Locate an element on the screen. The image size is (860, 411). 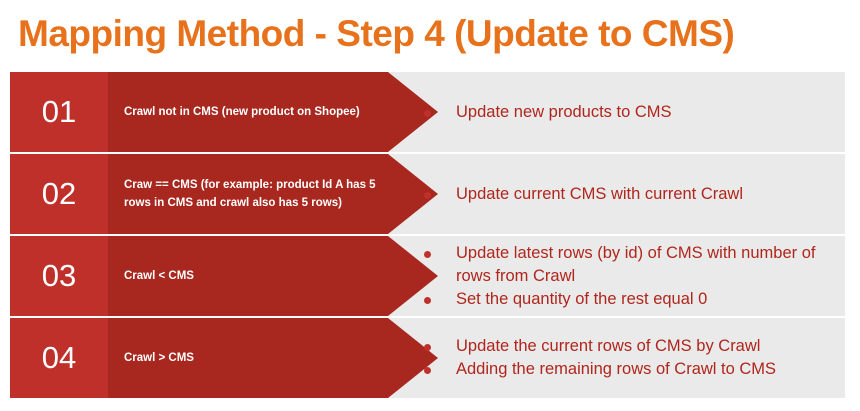
action-text: Set the quantity of the rest equal 0 is located at coordinates (582, 298).